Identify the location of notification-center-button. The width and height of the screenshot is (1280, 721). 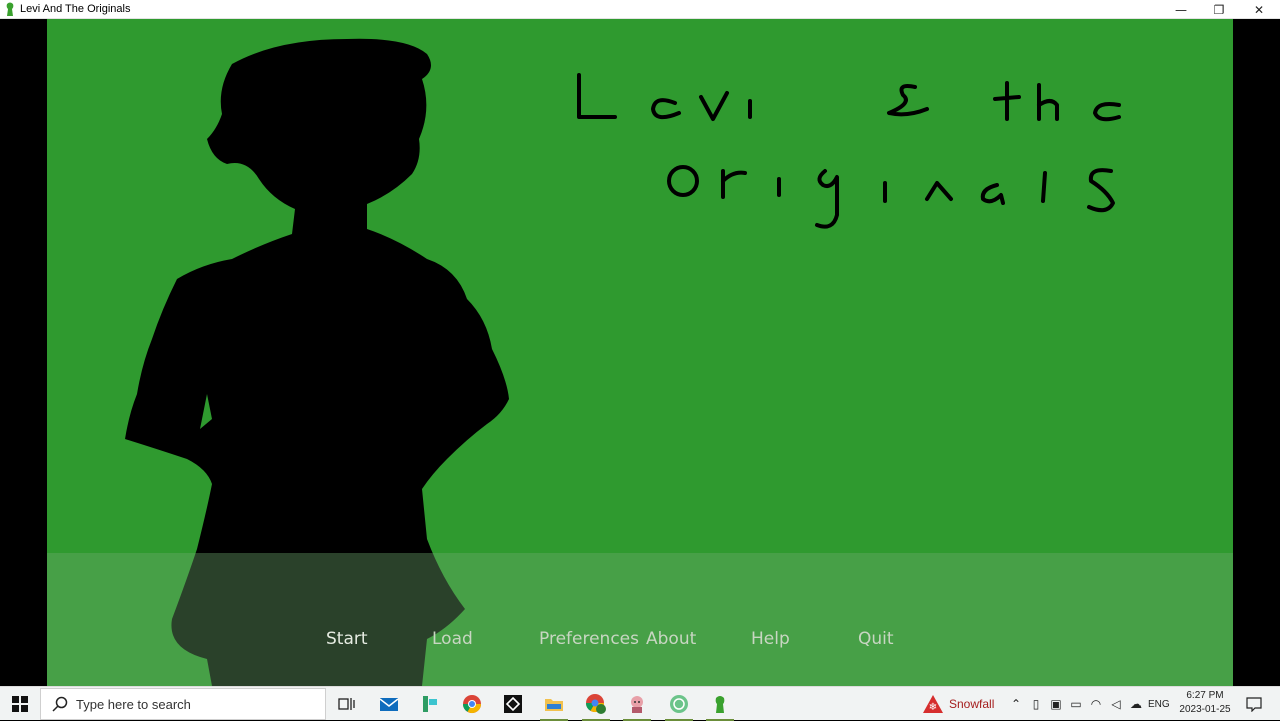
(1254, 704).